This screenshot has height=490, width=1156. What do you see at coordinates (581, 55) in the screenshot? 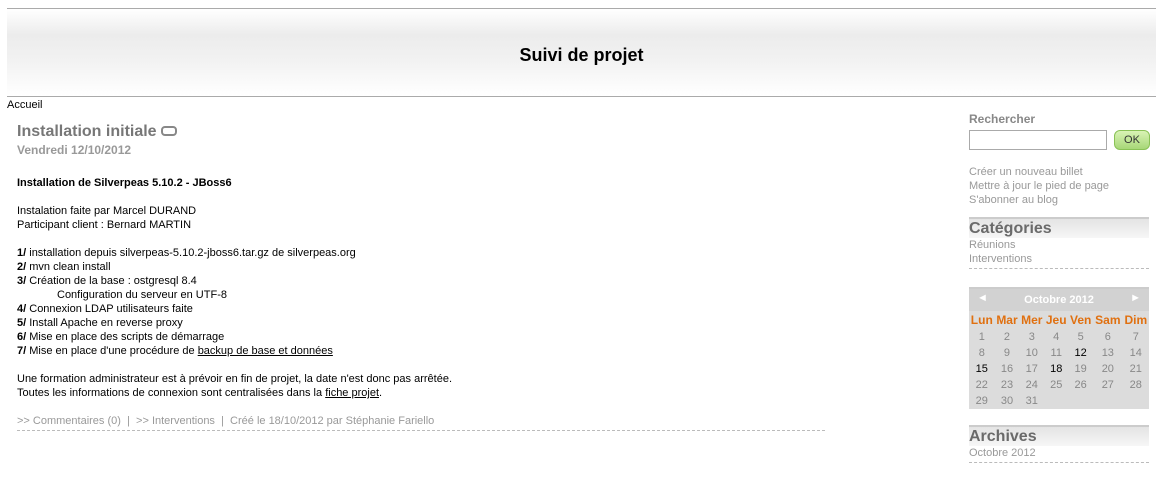
I see `site-title: Suivi de projet` at bounding box center [581, 55].